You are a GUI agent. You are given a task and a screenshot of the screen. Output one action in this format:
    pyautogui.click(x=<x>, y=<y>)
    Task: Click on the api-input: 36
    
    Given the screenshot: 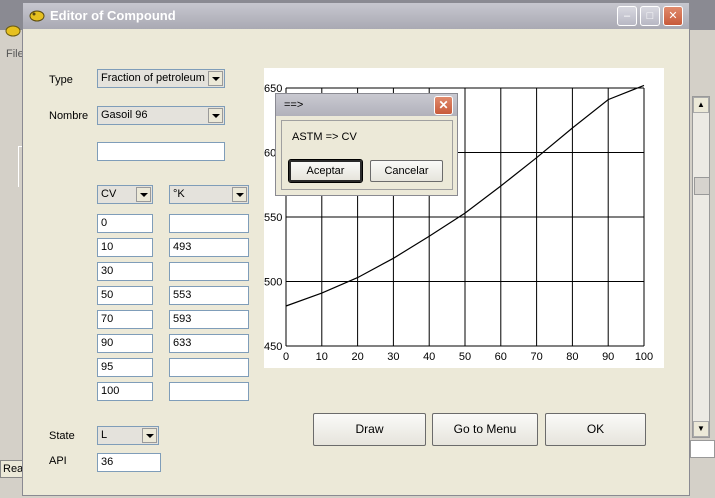 What is the action you would take?
    pyautogui.click(x=129, y=462)
    